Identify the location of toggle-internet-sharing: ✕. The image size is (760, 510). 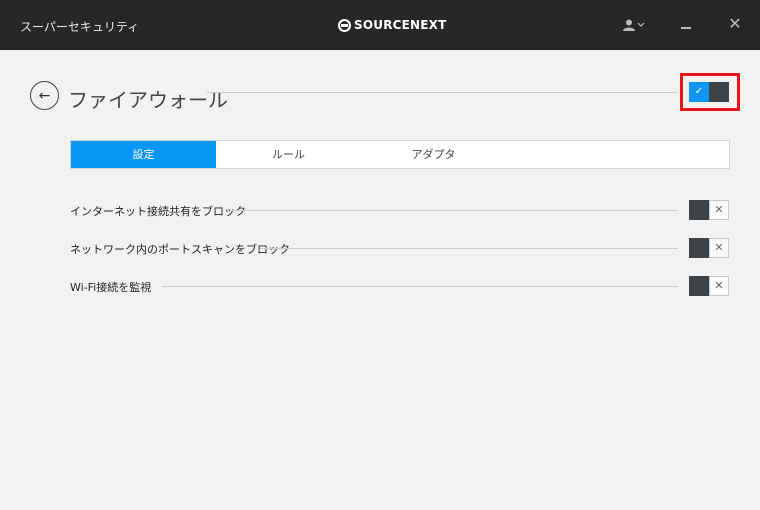
(709, 210).